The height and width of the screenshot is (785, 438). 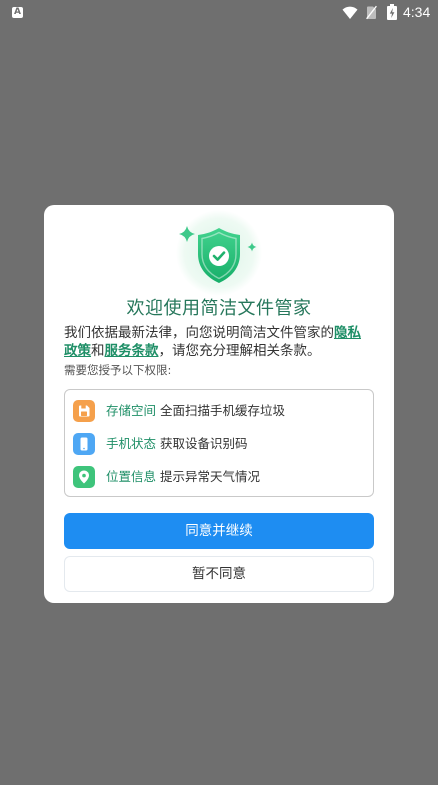 What do you see at coordinates (223, 410) in the screenshot?
I see `permission-description: 全面扫描手机缓存垃圾` at bounding box center [223, 410].